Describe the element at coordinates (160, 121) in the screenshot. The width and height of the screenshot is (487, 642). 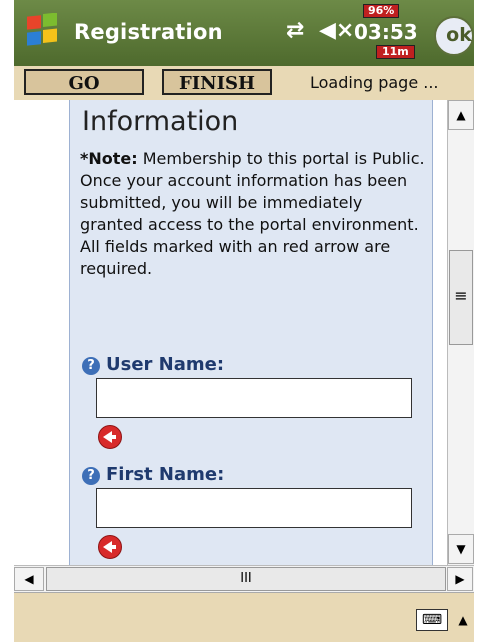
I see `section-heading: Information` at that location.